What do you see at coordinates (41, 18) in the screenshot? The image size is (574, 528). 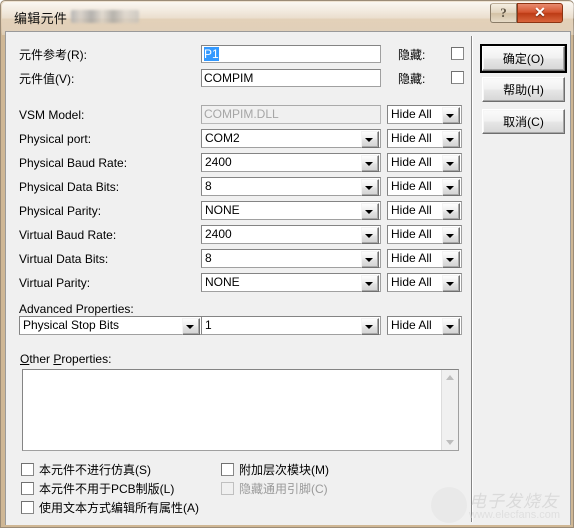 I see `window-title: 编辑元件` at bounding box center [41, 18].